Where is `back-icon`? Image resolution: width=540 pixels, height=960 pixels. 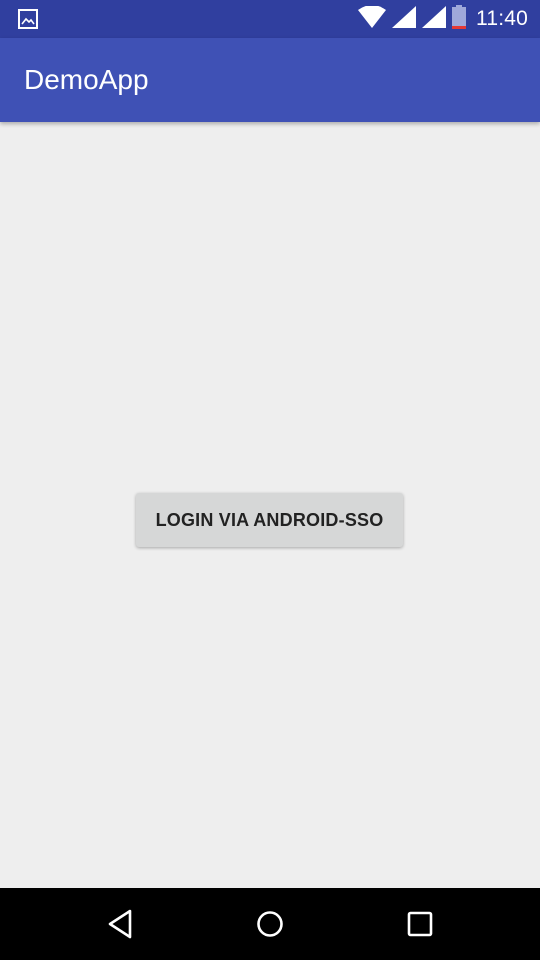
back-icon is located at coordinates (120, 924).